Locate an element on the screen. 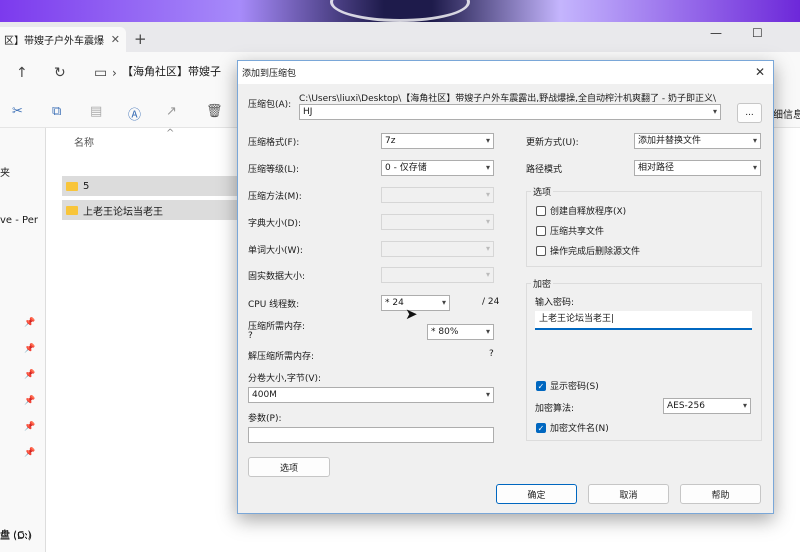 The width and height of the screenshot is (800, 552). split-size-combo: 400M ▾ is located at coordinates (371, 395).